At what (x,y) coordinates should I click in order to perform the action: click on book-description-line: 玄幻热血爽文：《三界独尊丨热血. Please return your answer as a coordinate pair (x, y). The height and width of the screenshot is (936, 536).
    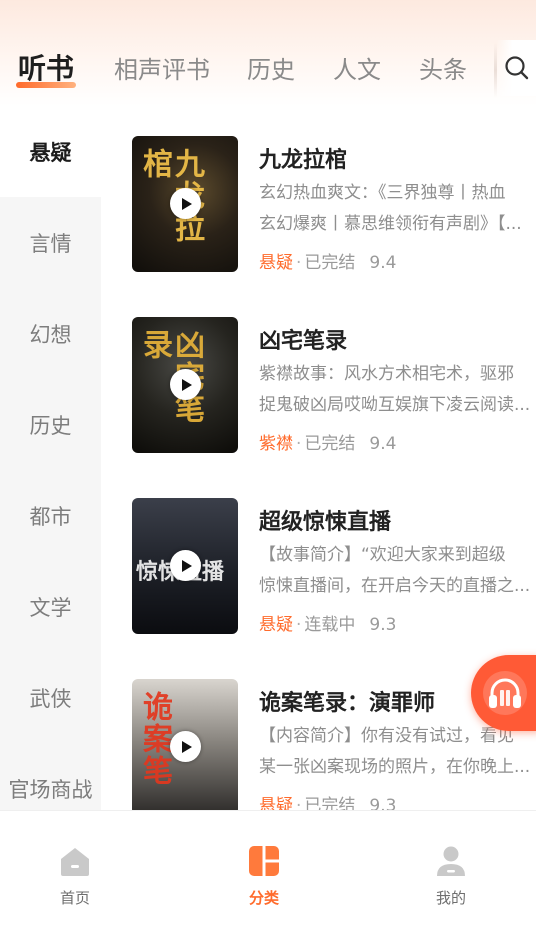
    Looking at the image, I should click on (382, 193).